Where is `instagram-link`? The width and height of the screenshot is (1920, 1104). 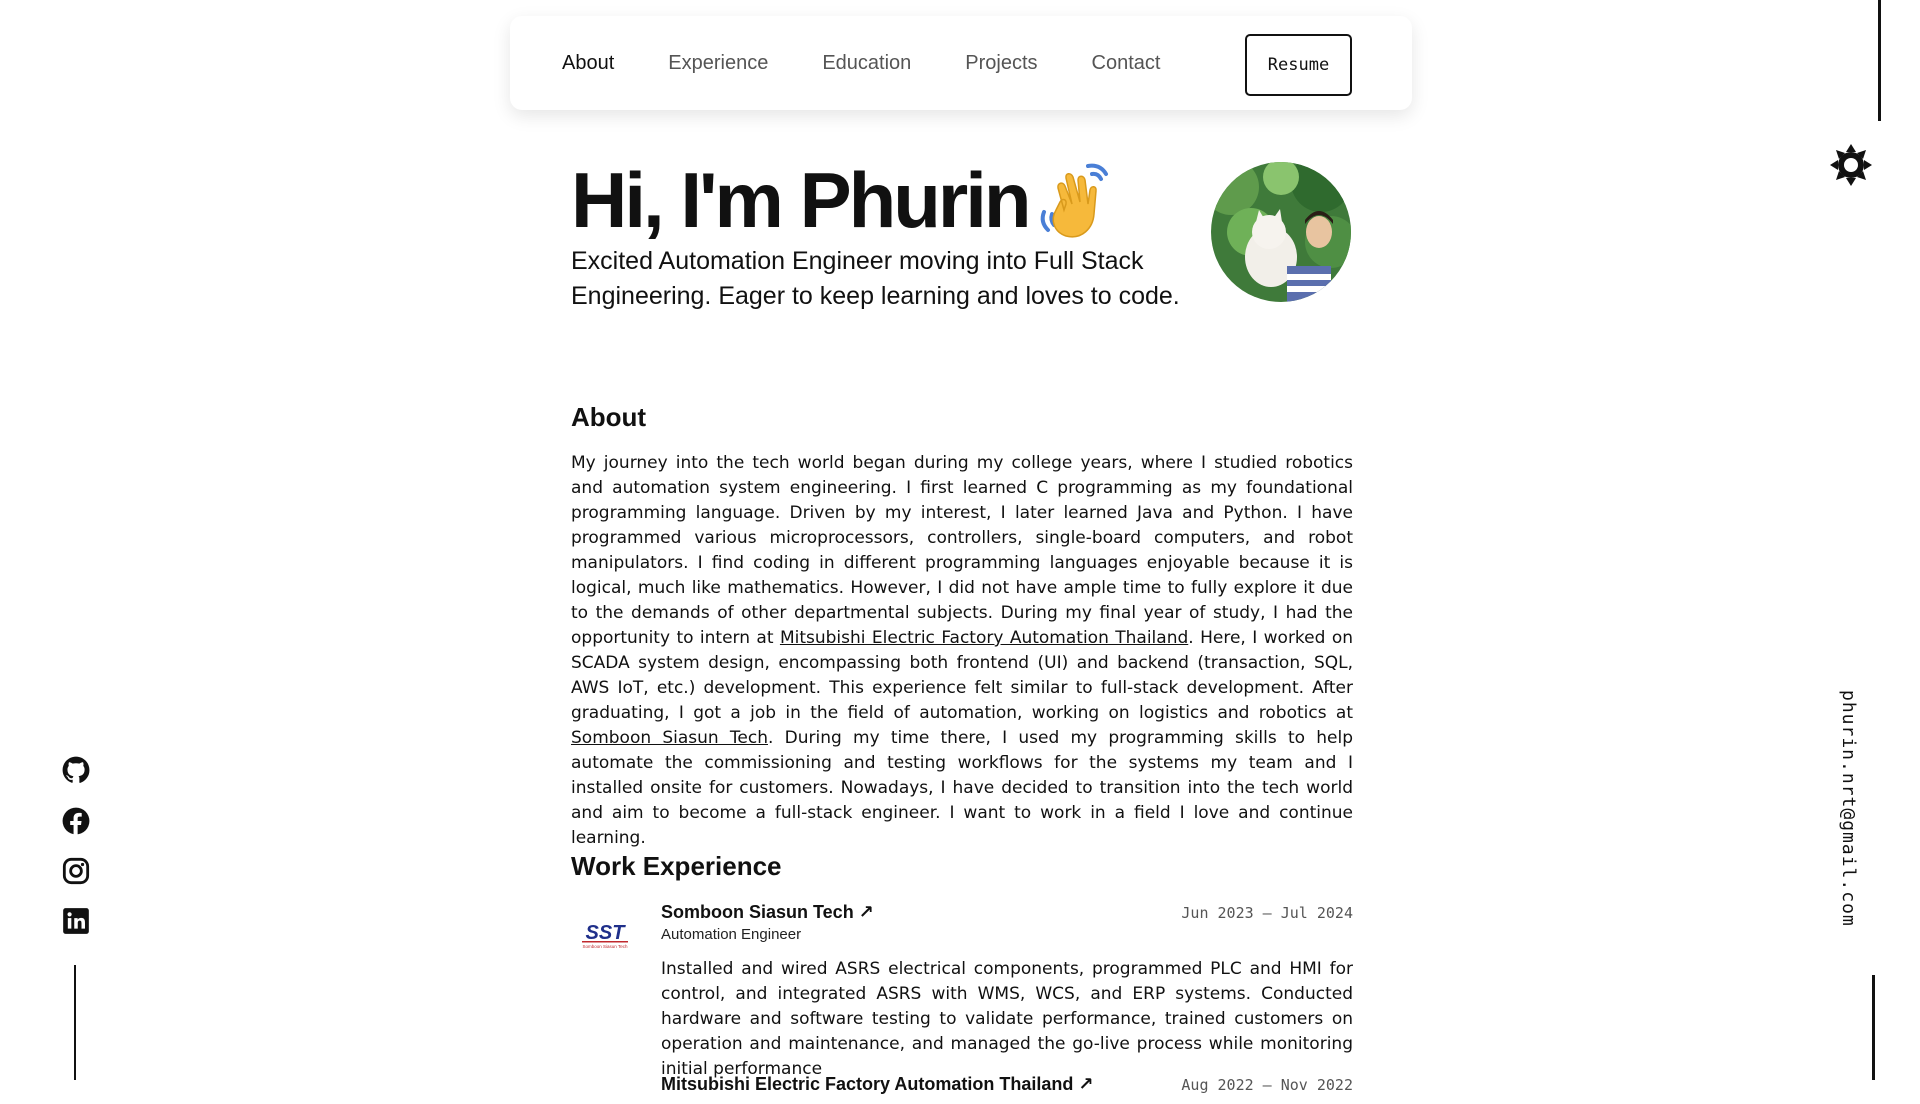
instagram-link is located at coordinates (76, 871).